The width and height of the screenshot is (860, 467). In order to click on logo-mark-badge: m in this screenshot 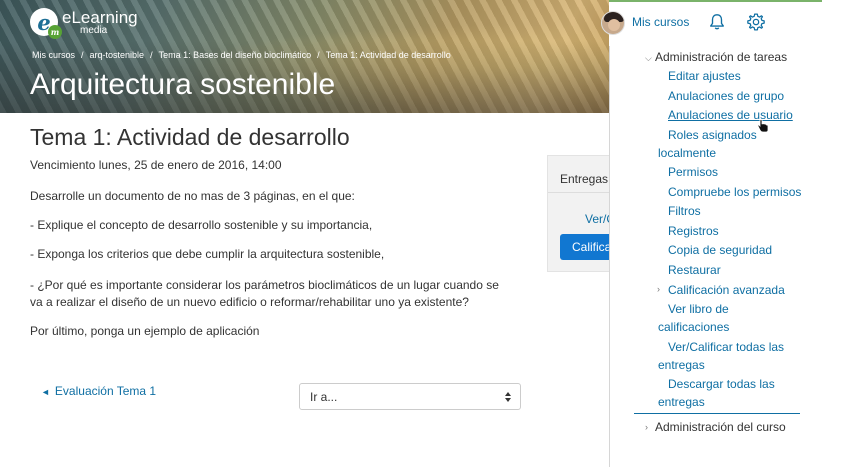, I will do `click(55, 32)`.